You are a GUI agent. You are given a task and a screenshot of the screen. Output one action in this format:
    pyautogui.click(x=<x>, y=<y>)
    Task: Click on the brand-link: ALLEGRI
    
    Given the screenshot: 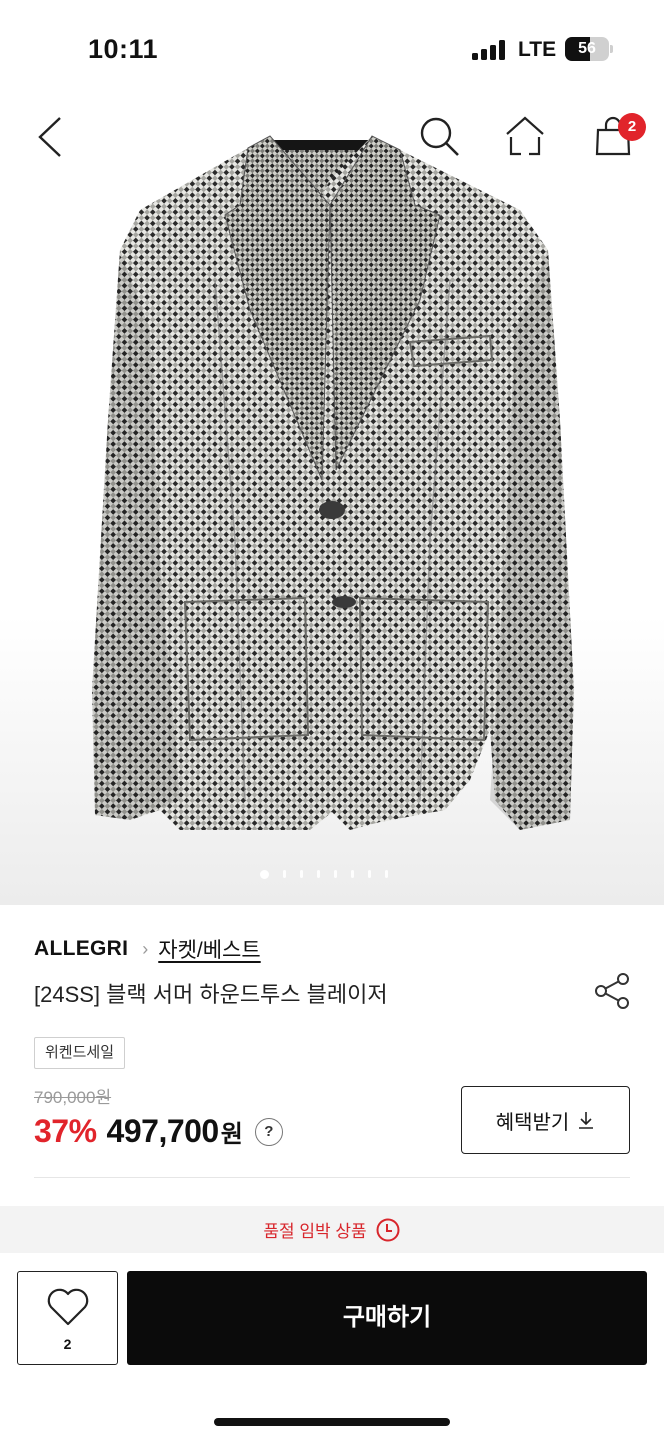 What is the action you would take?
    pyautogui.click(x=81, y=949)
    